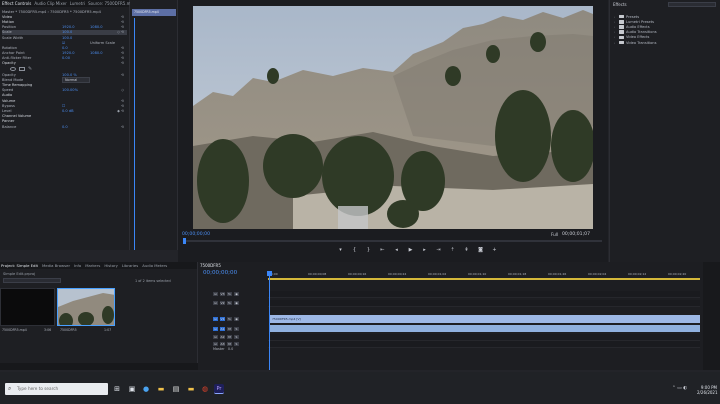 The image size is (720, 404). I want to click on uniform-scale-checkbox: ☑, so click(76, 43).